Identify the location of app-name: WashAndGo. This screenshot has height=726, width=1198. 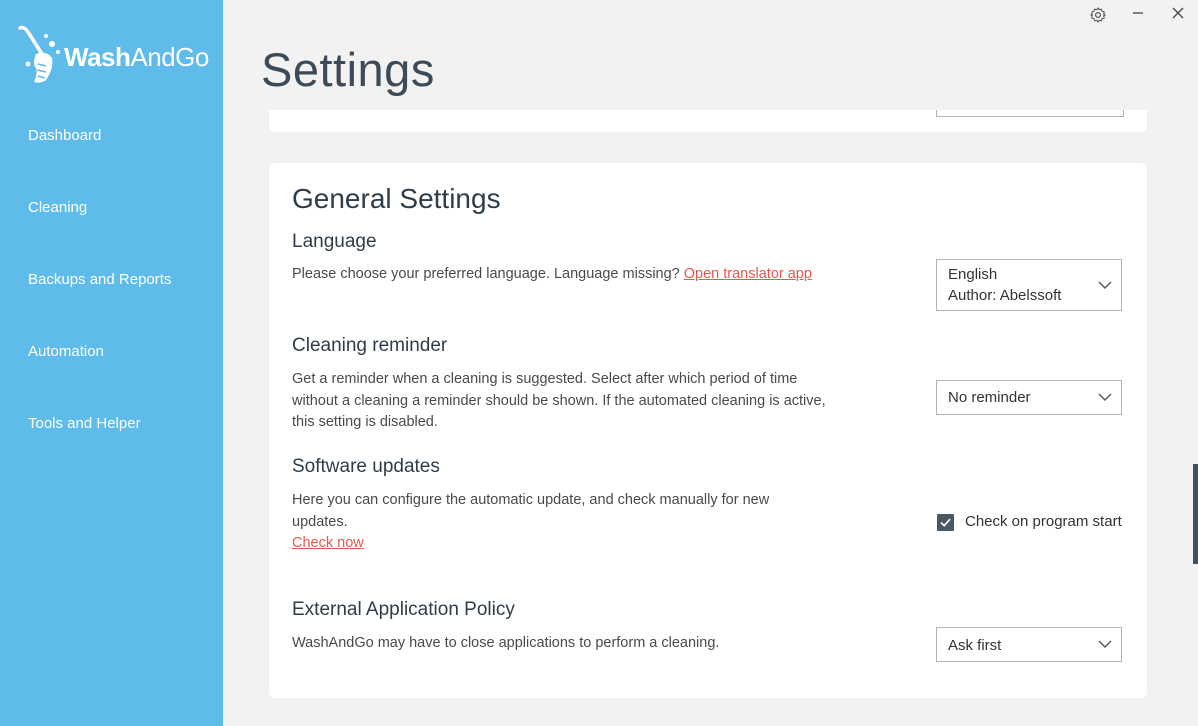
(136, 57).